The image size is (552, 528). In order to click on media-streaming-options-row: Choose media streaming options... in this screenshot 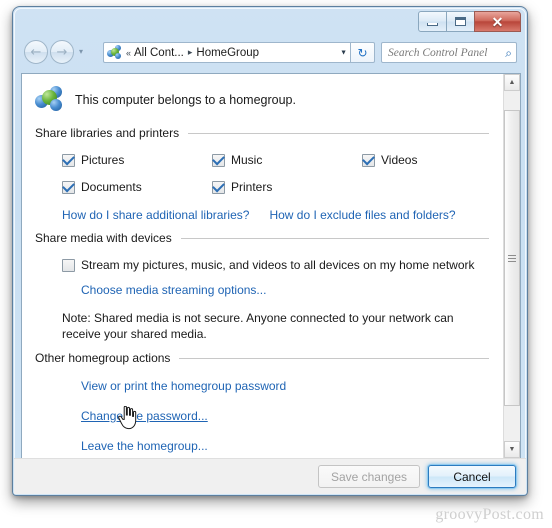, I will do `click(262, 290)`.